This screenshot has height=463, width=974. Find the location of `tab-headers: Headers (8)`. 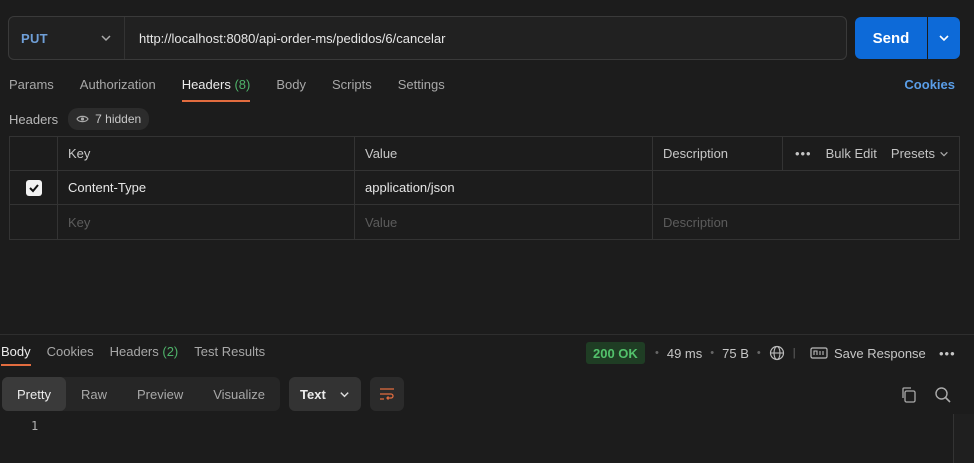

tab-headers: Headers (8) is located at coordinates (216, 89).